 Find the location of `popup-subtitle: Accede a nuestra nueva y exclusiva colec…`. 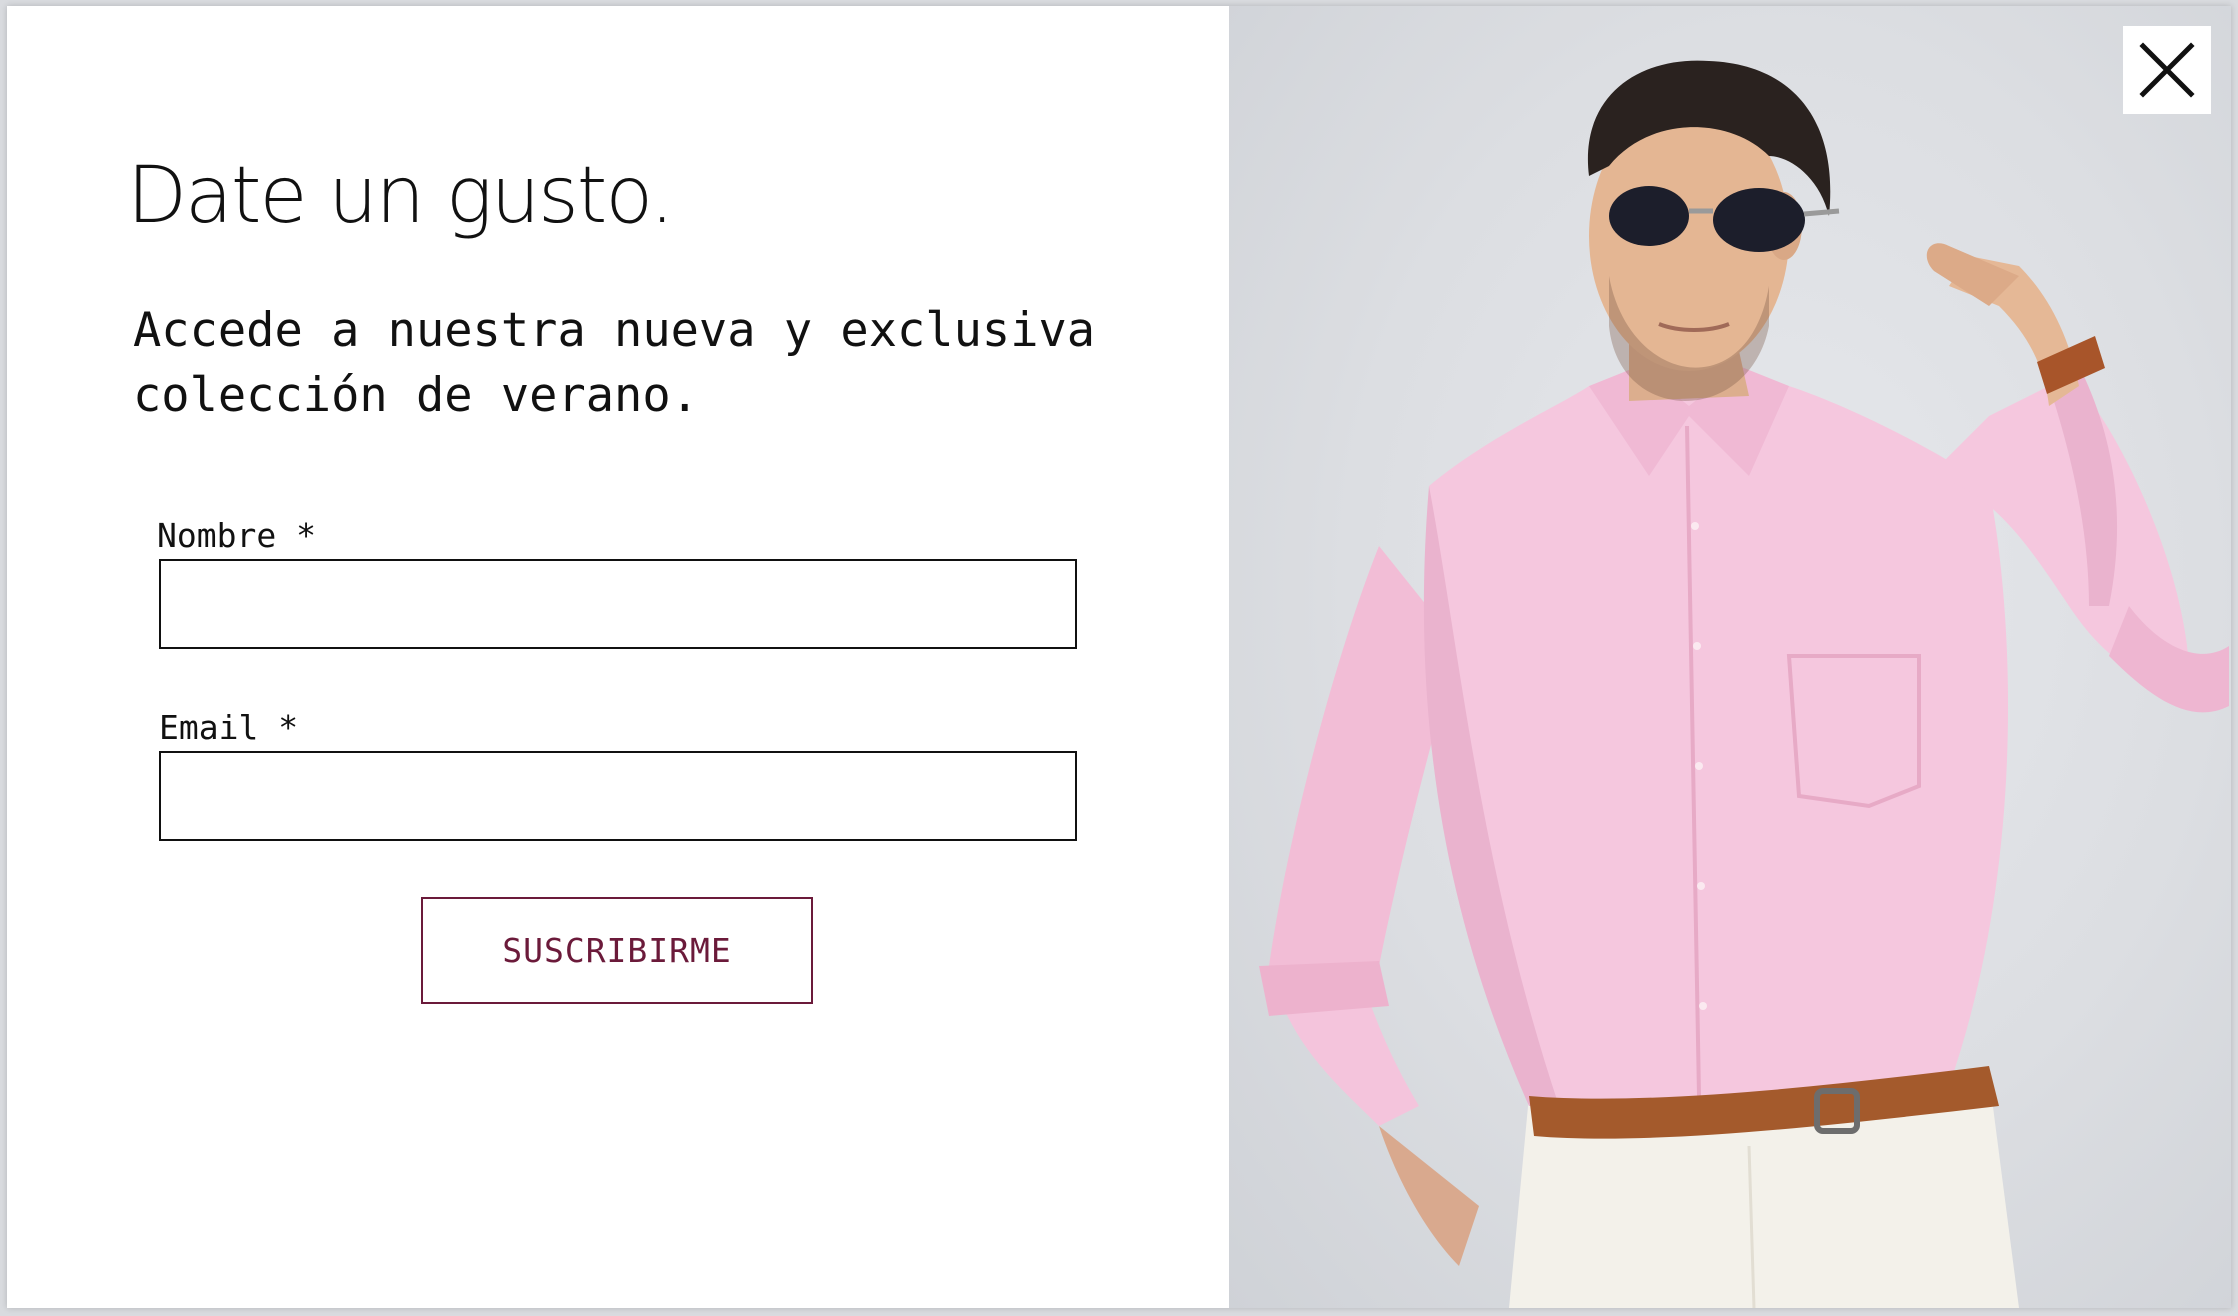

popup-subtitle: Accede a nuestra nueva y exclusiva colec… is located at coordinates (614, 363).